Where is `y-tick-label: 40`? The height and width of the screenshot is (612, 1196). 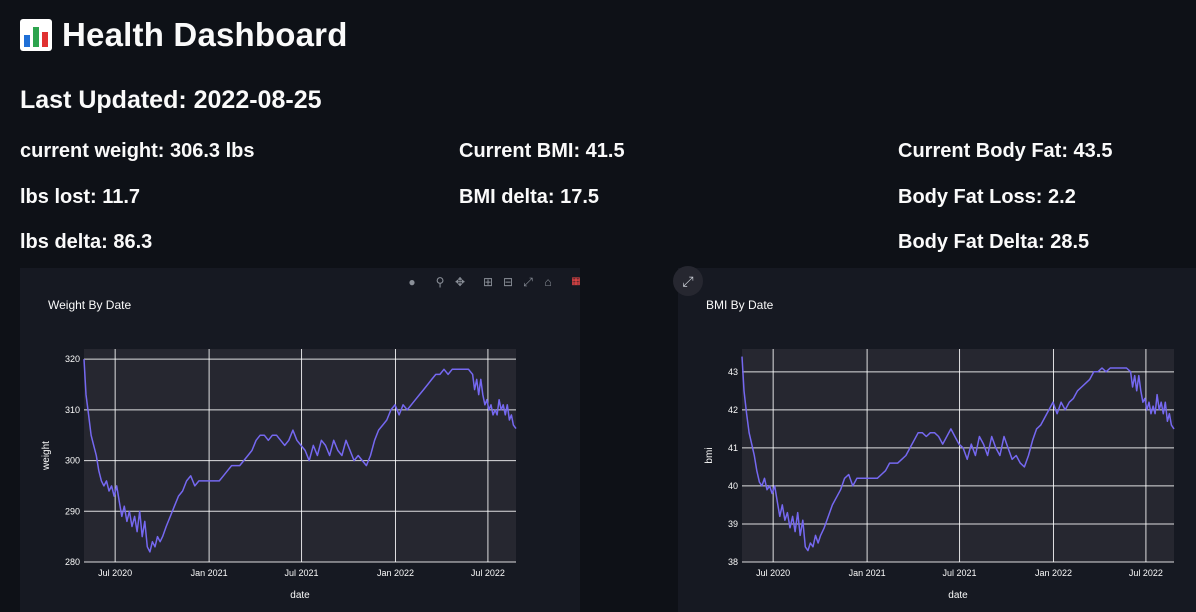 y-tick-label: 40 is located at coordinates (733, 486).